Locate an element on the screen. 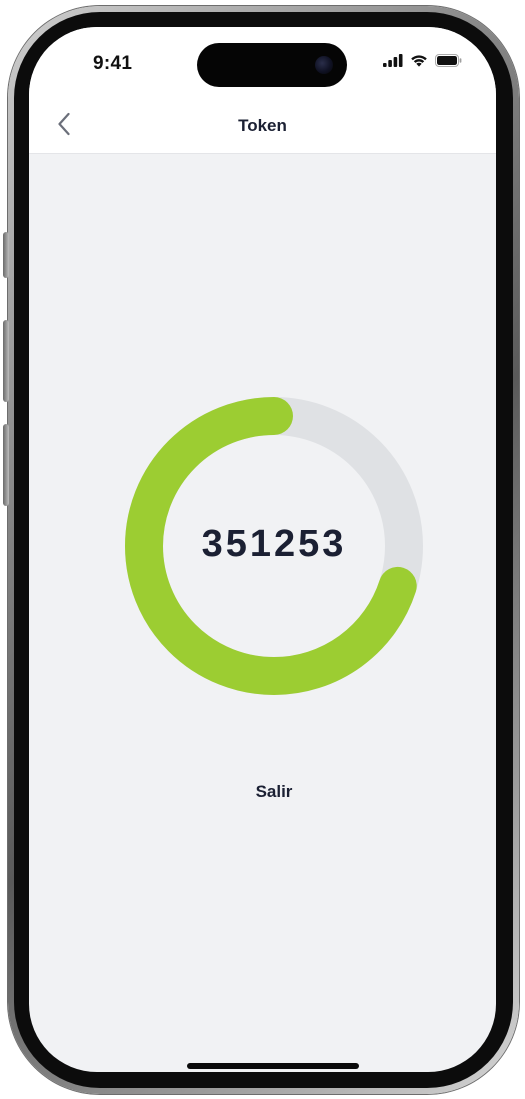  exit-button: Salir is located at coordinates (274, 792).